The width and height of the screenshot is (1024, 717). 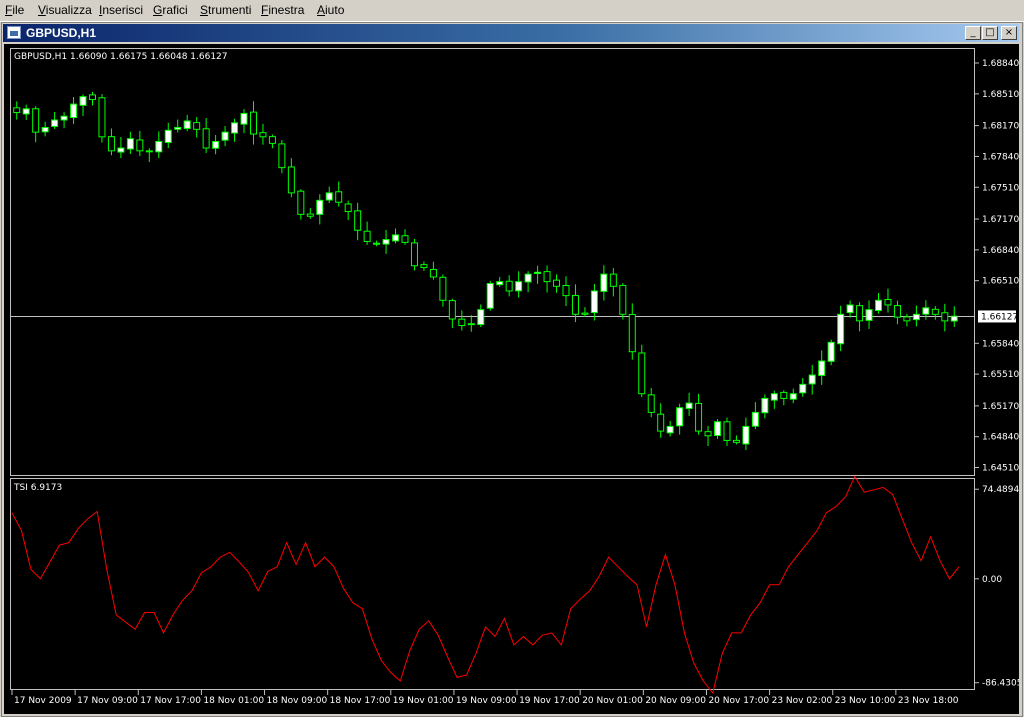 What do you see at coordinates (1000, 490) in the screenshot?
I see `indicator-tick-label: 74.4894` at bounding box center [1000, 490].